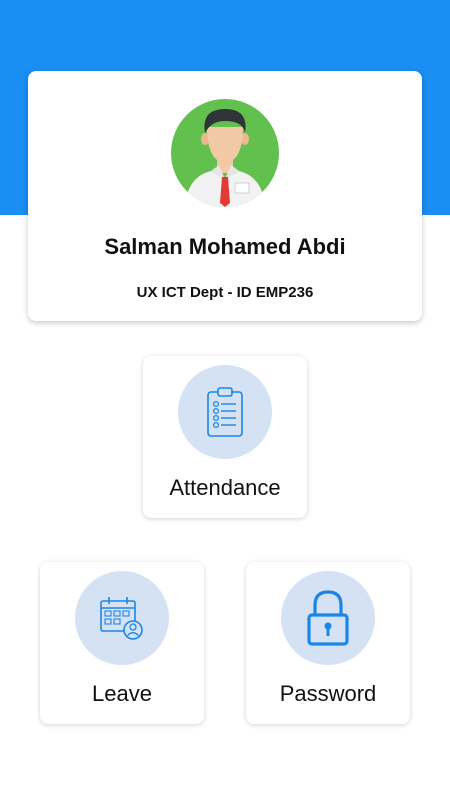 This screenshot has height=800, width=450. What do you see at coordinates (122, 693) in the screenshot?
I see `leave-label: Leave` at bounding box center [122, 693].